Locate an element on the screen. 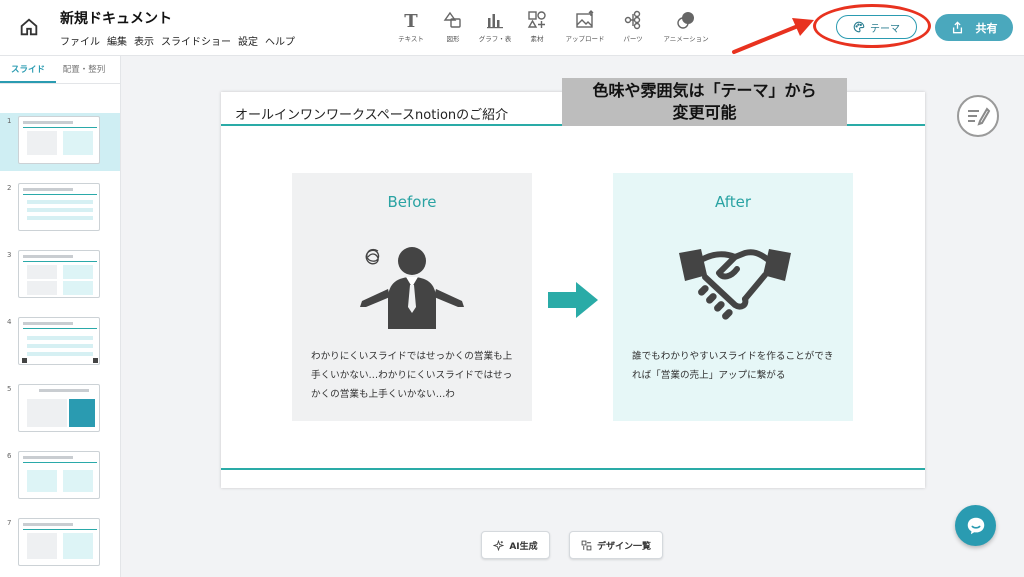 This screenshot has width=1024, height=577. home-icon is located at coordinates (29, 27).